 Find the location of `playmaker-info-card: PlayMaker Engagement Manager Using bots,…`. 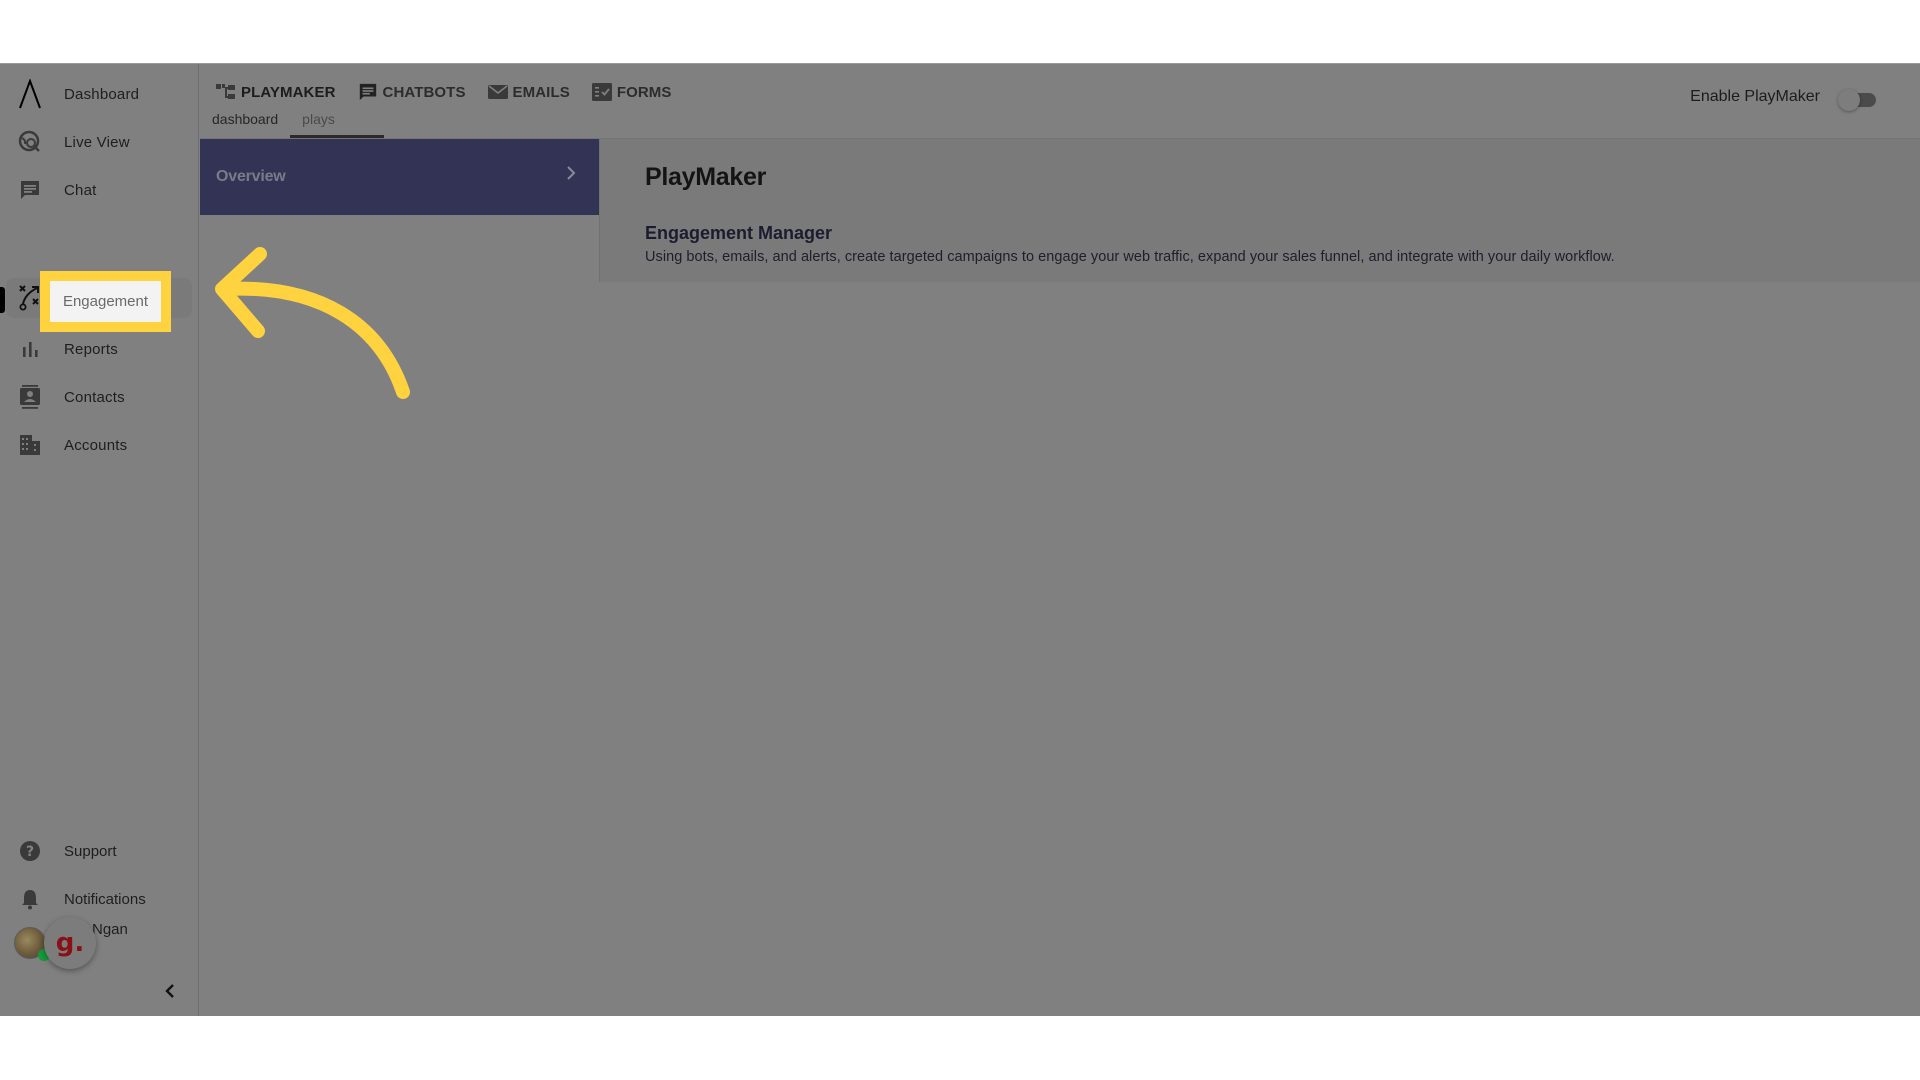

playmaker-info-card: PlayMaker Engagement Manager Using bots,… is located at coordinates (1259, 210).